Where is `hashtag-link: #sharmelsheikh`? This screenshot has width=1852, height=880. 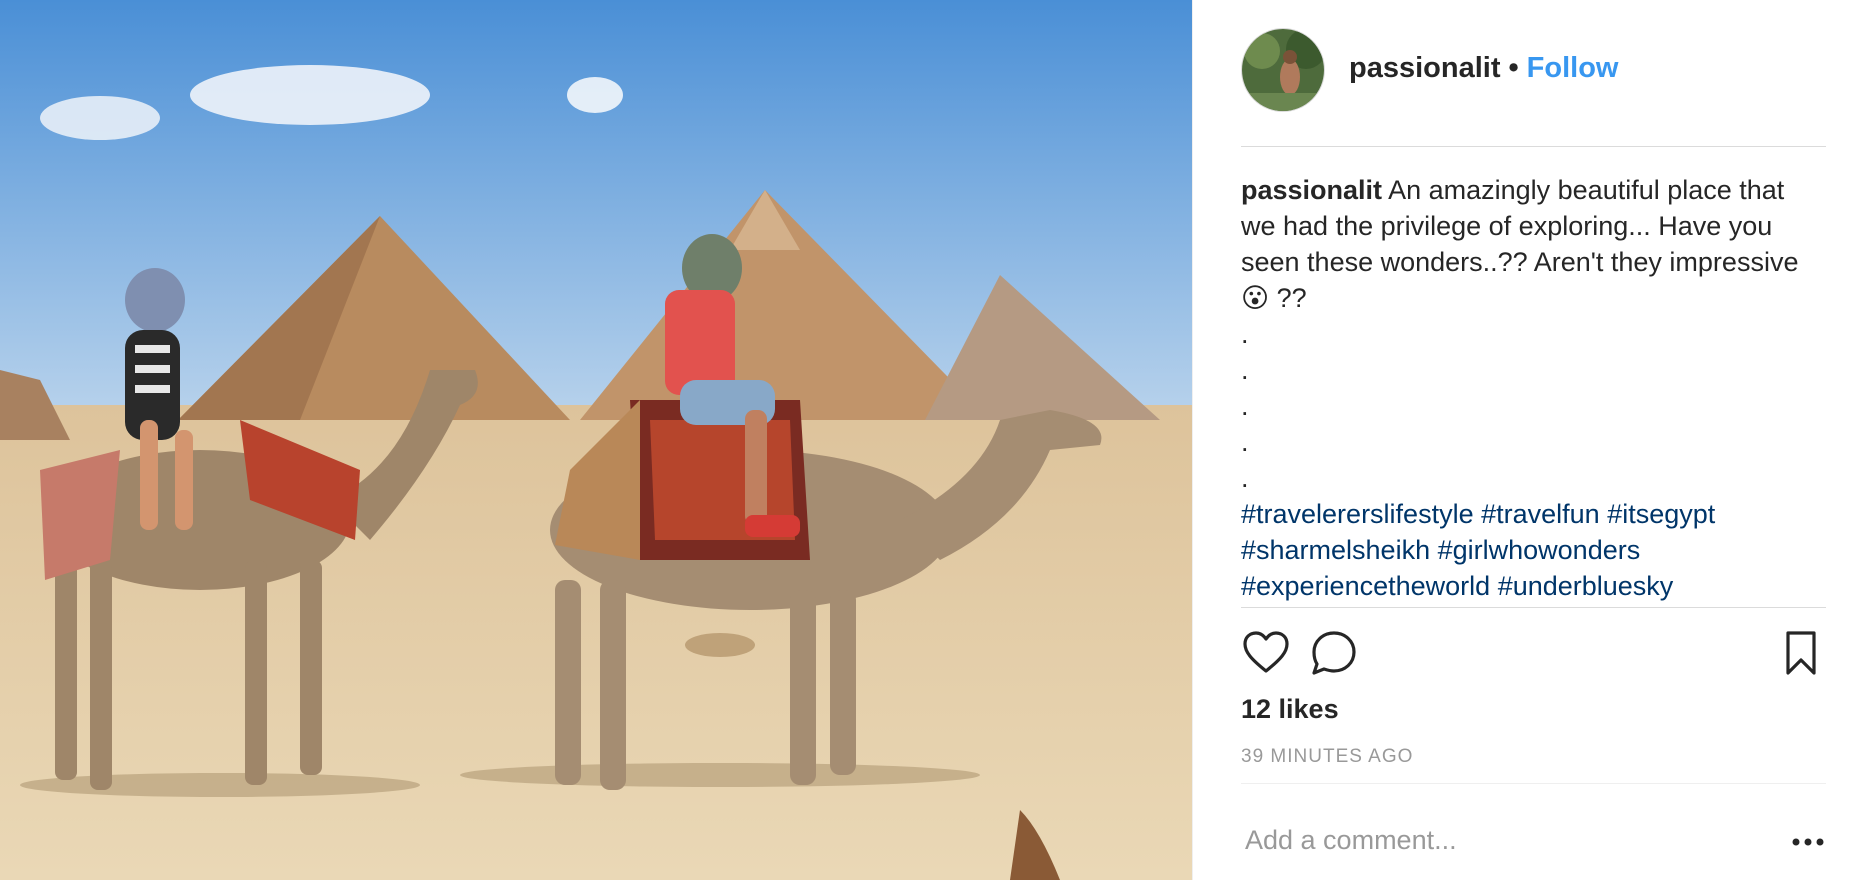 hashtag-link: #sharmelsheikh is located at coordinates (1335, 550).